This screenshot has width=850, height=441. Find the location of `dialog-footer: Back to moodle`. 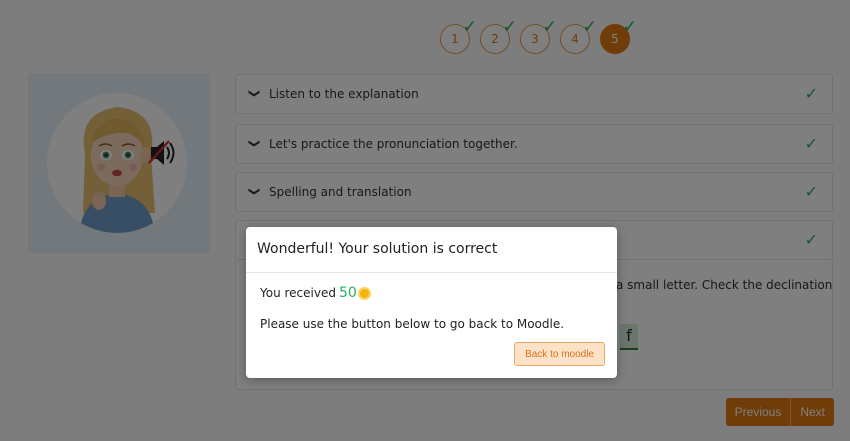

dialog-footer: Back to moodle is located at coordinates (559, 354).